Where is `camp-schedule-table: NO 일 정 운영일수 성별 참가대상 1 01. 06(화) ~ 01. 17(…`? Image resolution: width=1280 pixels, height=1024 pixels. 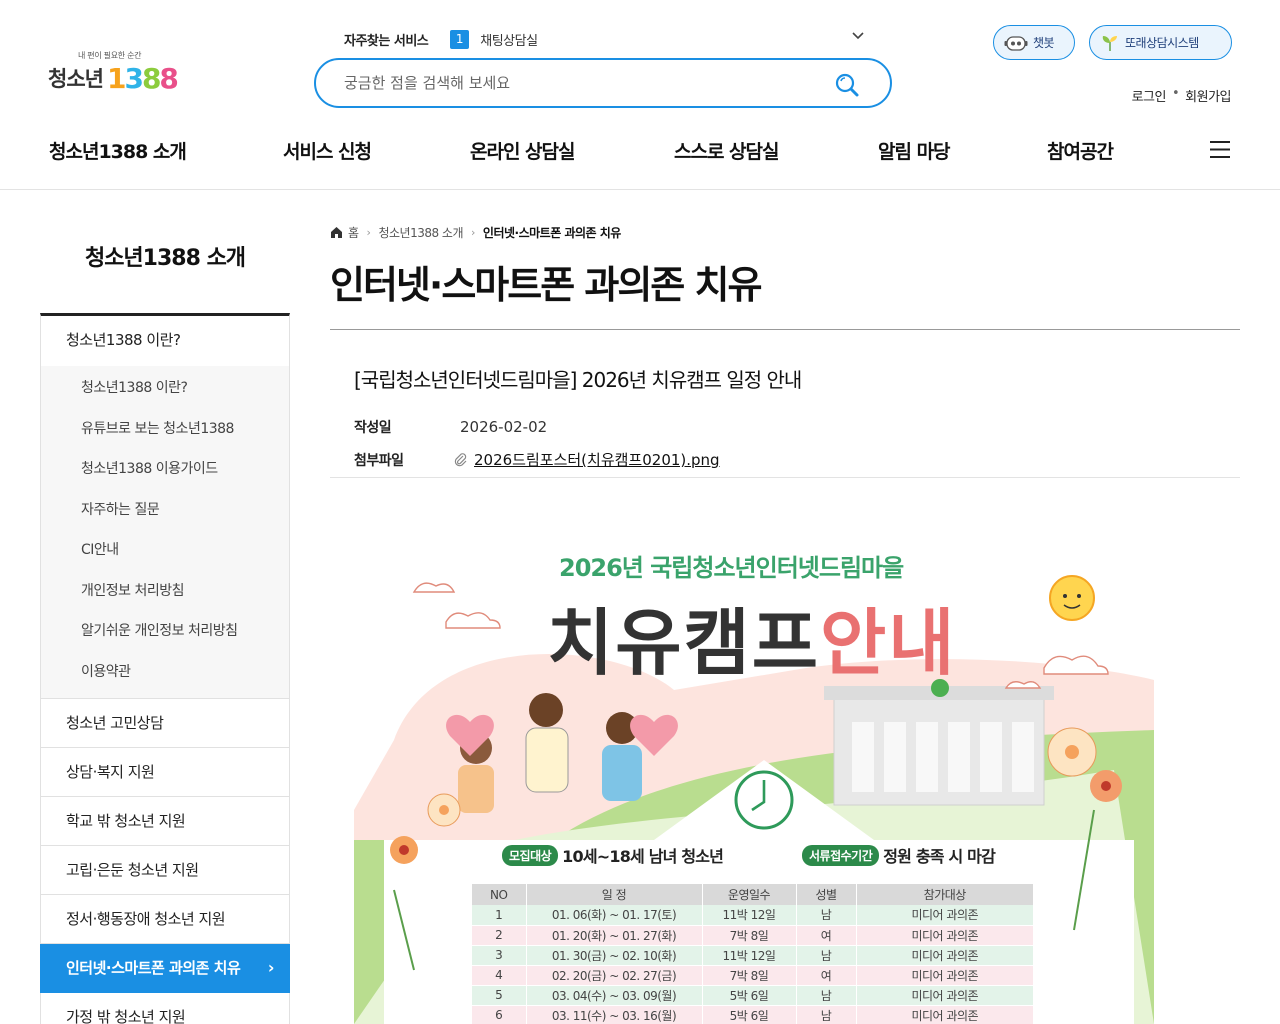
camp-schedule-table: NO 일 정 운영일수 성별 참가대상 1 01. 06(화) ~ 01. 17(… is located at coordinates (753, 954).